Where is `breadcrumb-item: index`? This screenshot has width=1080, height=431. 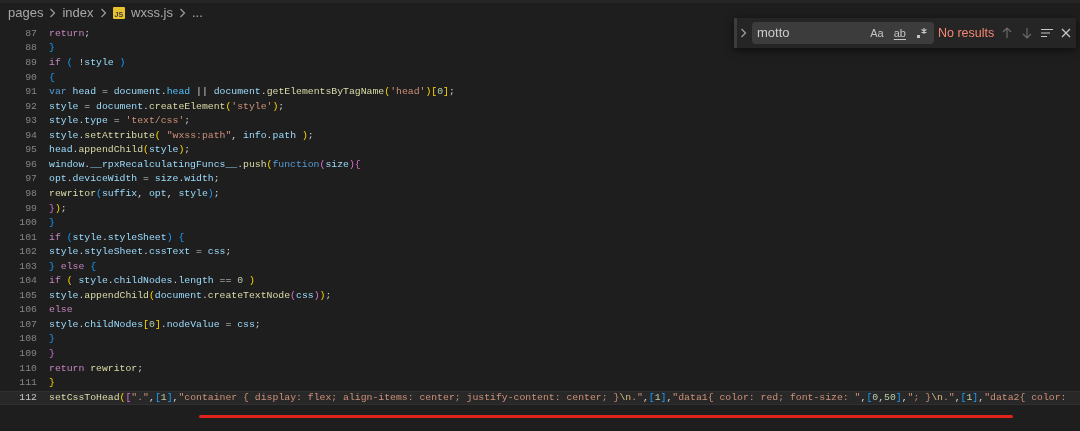 breadcrumb-item: index is located at coordinates (78, 12).